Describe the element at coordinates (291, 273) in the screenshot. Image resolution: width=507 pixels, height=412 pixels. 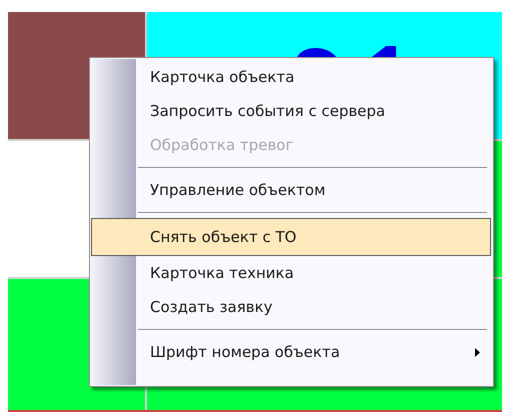
I see `menu-item: Карточка техника` at that location.